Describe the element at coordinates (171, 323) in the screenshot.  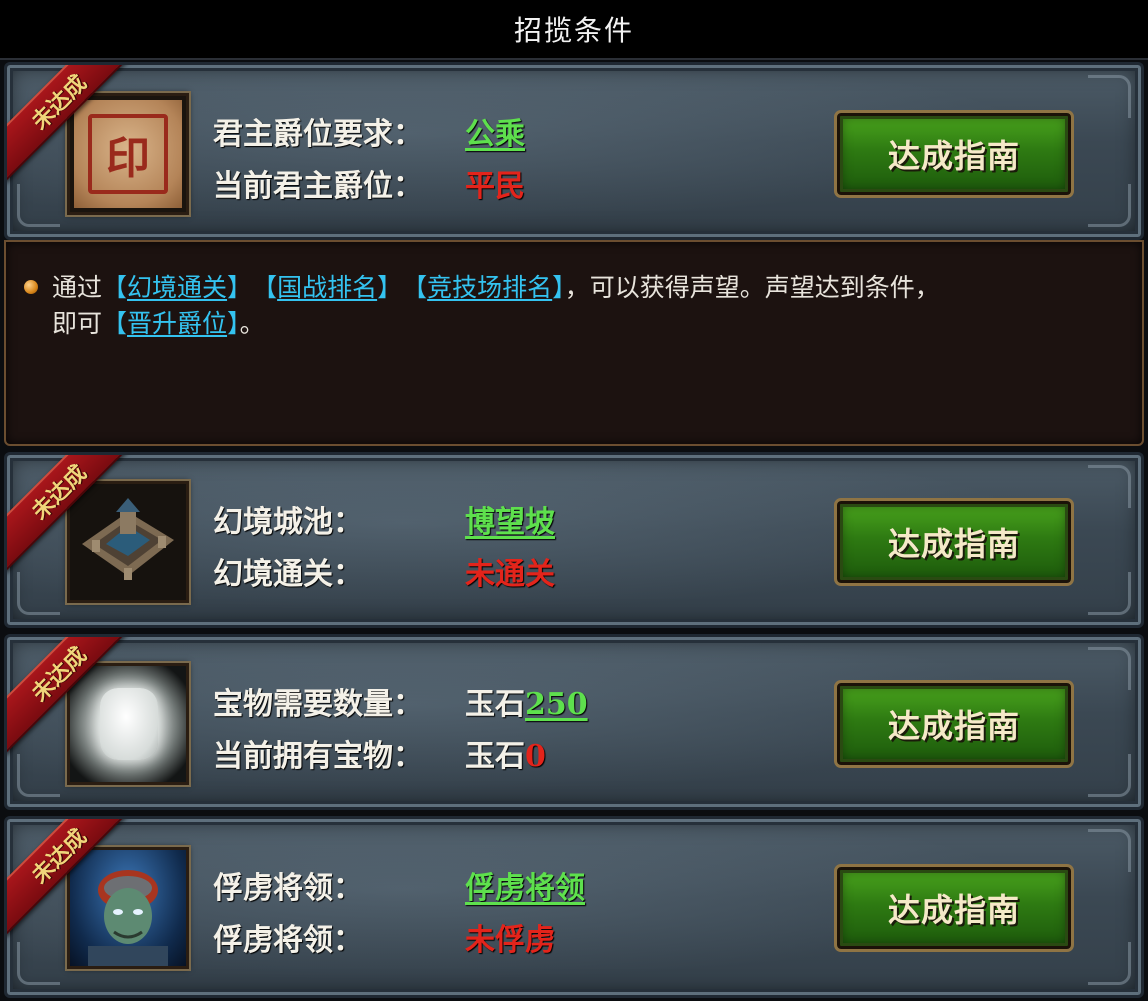
I see `link-promote-rank: 【晋升爵位】` at that location.